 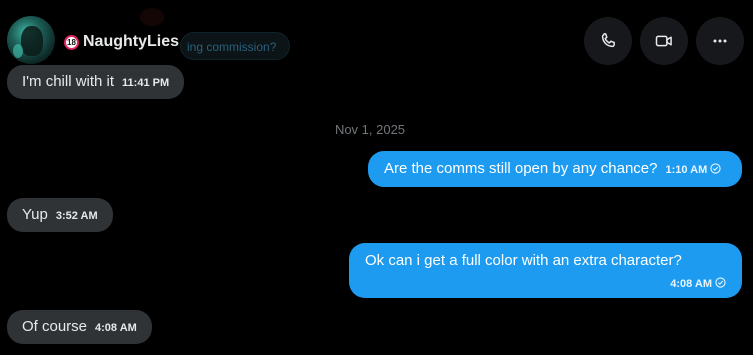 I want to click on video-call-button, so click(x=664, y=41).